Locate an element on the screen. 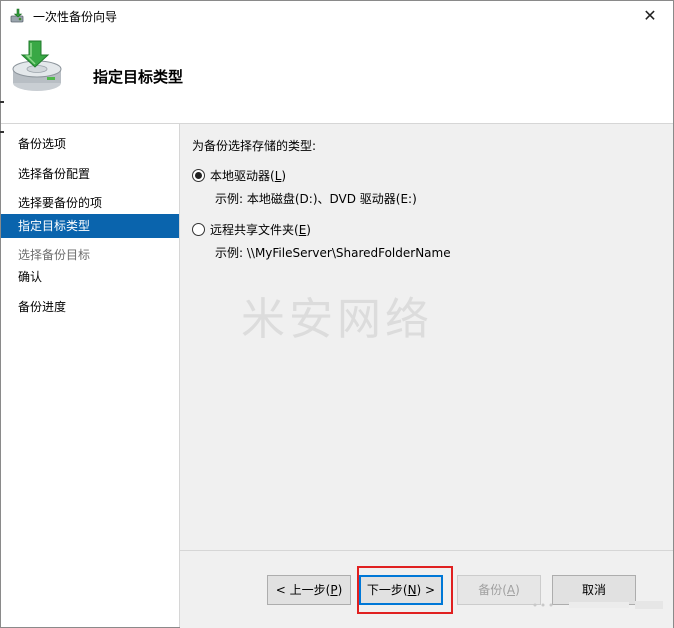  remote-share-option: 远程共享文件夹(E) is located at coordinates (251, 230).